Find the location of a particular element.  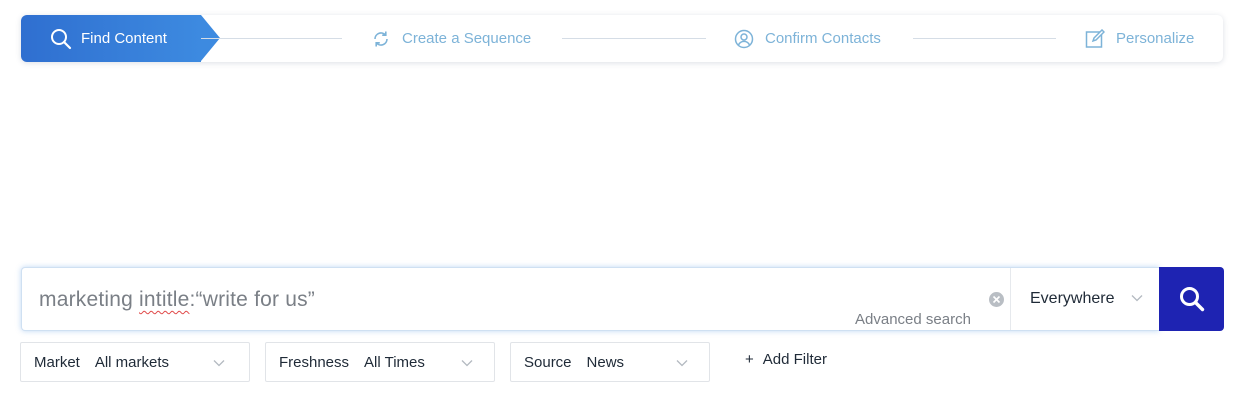

user-circle-icon is located at coordinates (744, 39).